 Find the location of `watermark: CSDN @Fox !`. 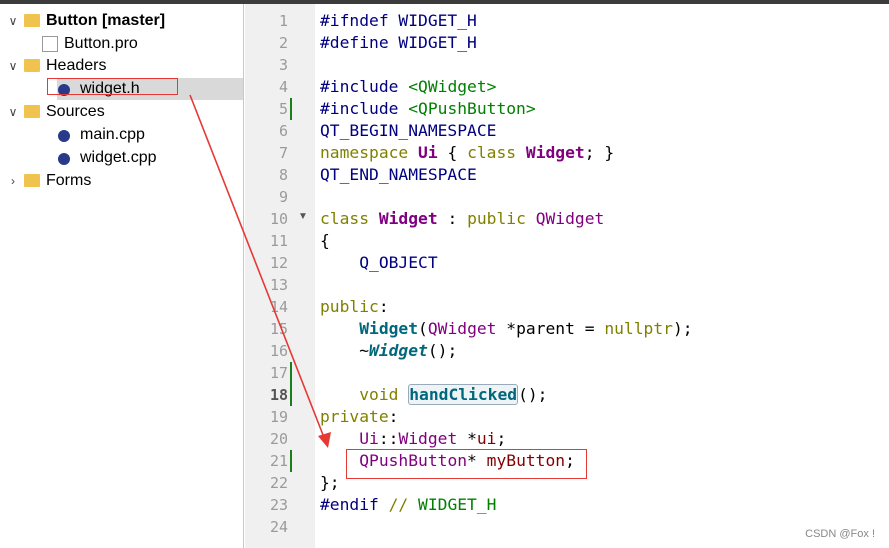

watermark: CSDN @Fox ! is located at coordinates (840, 534).